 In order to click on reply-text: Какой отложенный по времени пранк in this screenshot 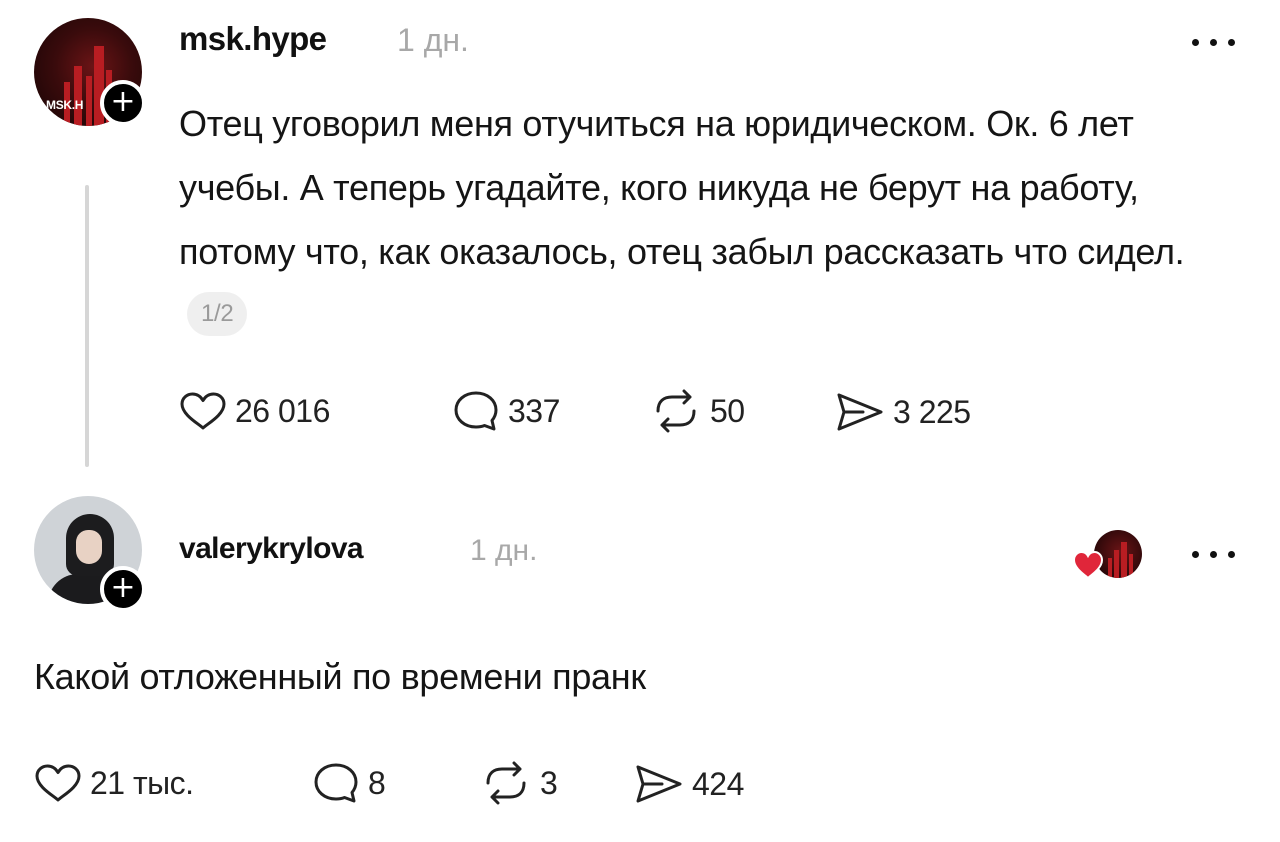, I will do `click(340, 676)`.